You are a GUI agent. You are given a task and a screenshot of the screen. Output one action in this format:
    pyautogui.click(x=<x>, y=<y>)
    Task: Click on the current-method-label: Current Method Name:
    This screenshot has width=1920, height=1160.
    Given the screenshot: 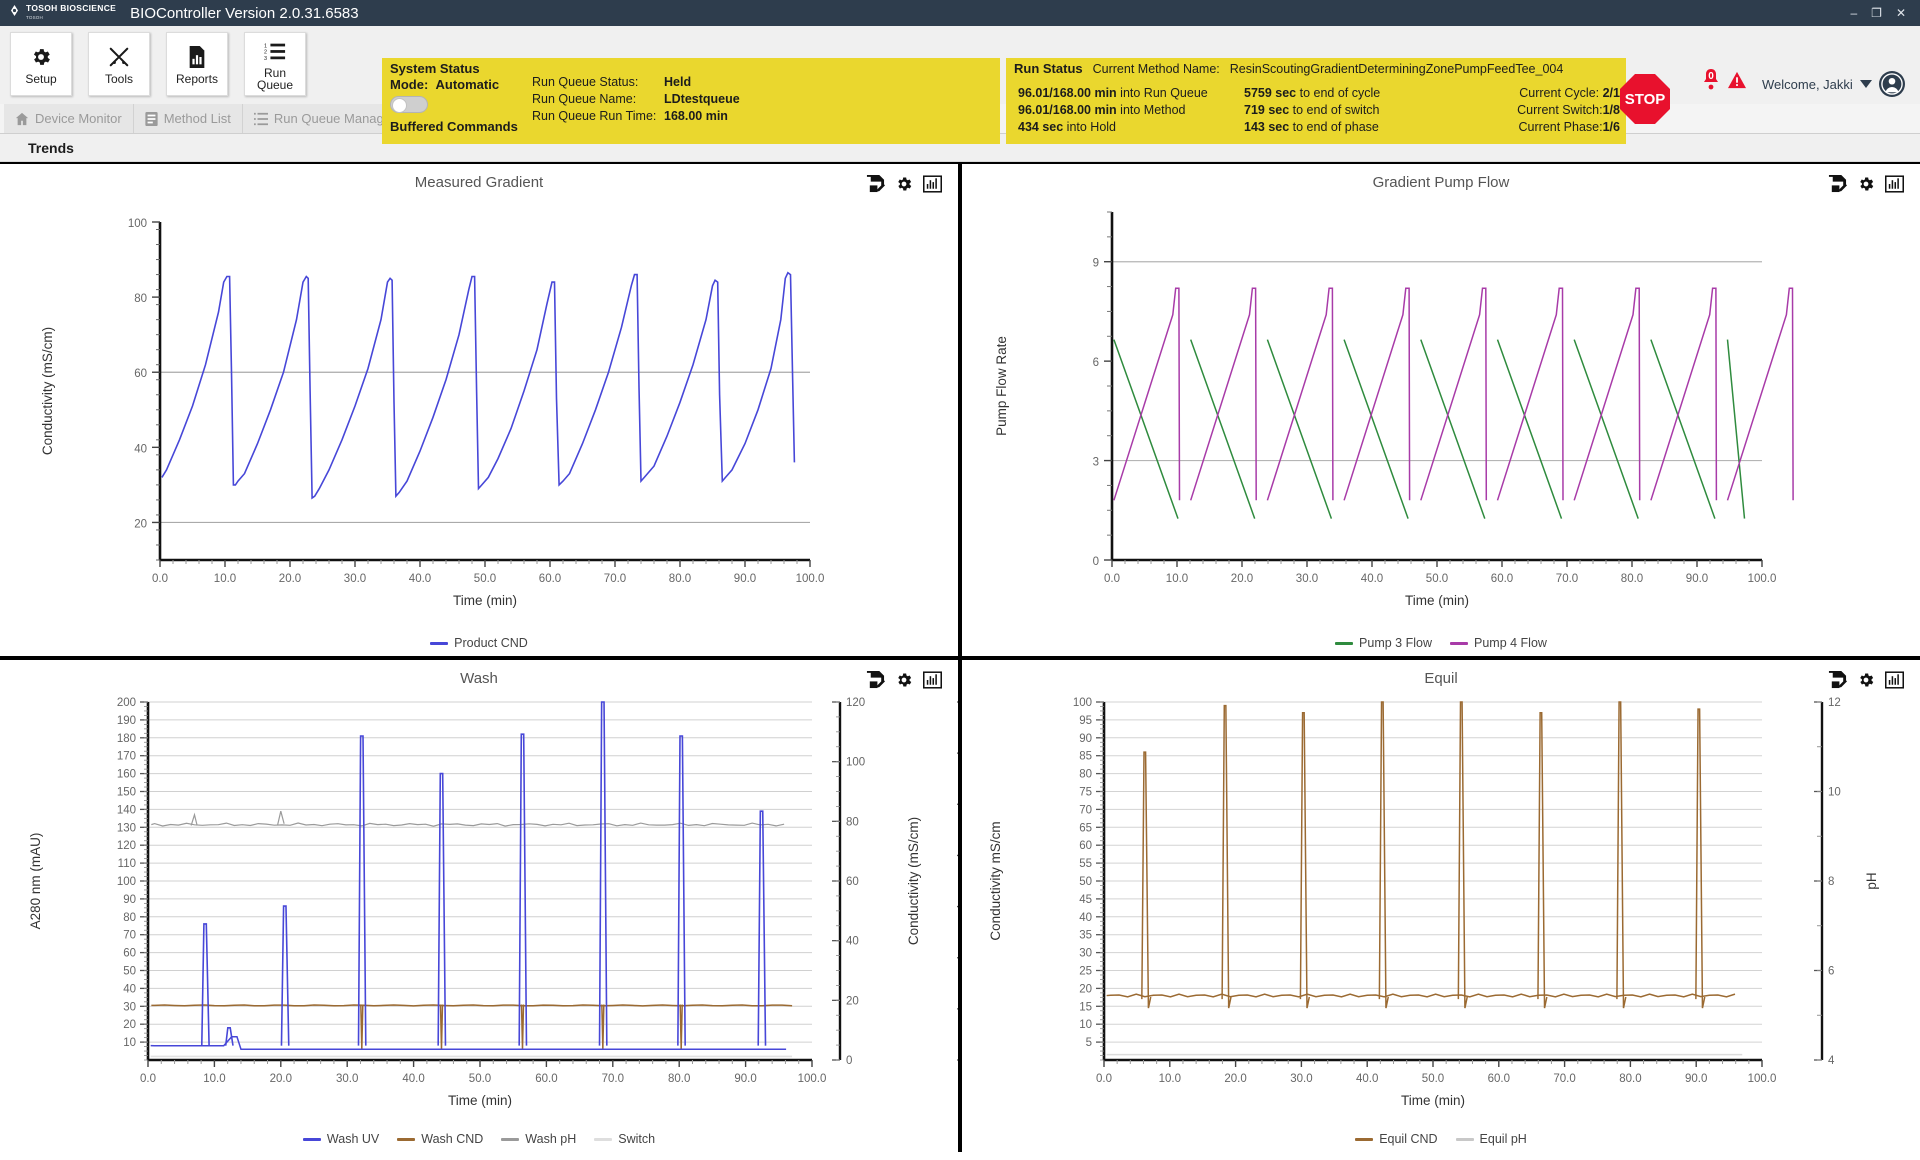 What is the action you would take?
    pyautogui.click(x=1156, y=69)
    